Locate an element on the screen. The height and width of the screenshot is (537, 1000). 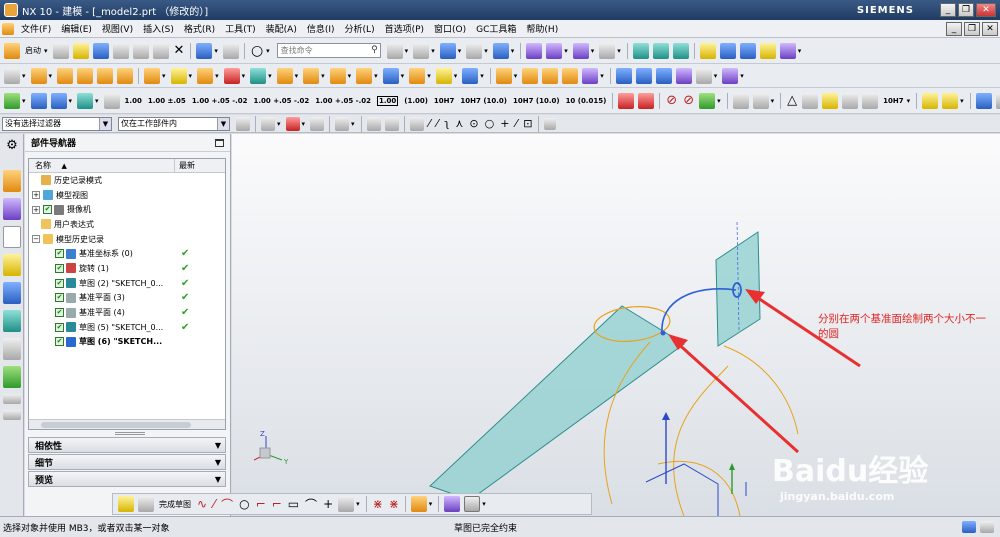
make-corner-icon is located at coordinates (418, 504).